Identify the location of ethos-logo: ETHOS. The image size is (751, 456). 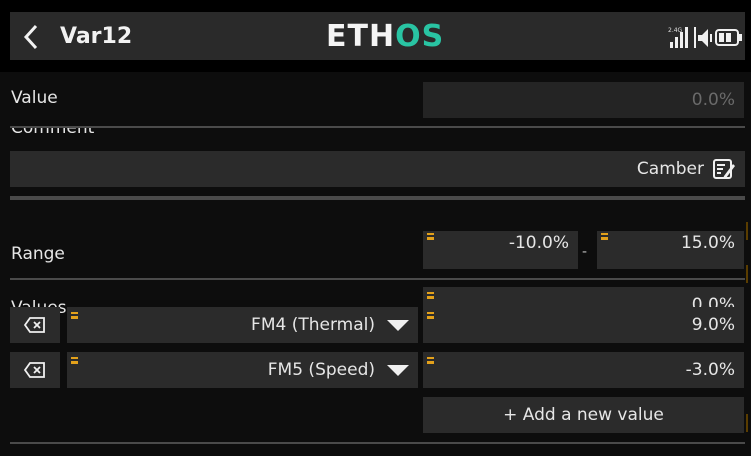
(385, 37).